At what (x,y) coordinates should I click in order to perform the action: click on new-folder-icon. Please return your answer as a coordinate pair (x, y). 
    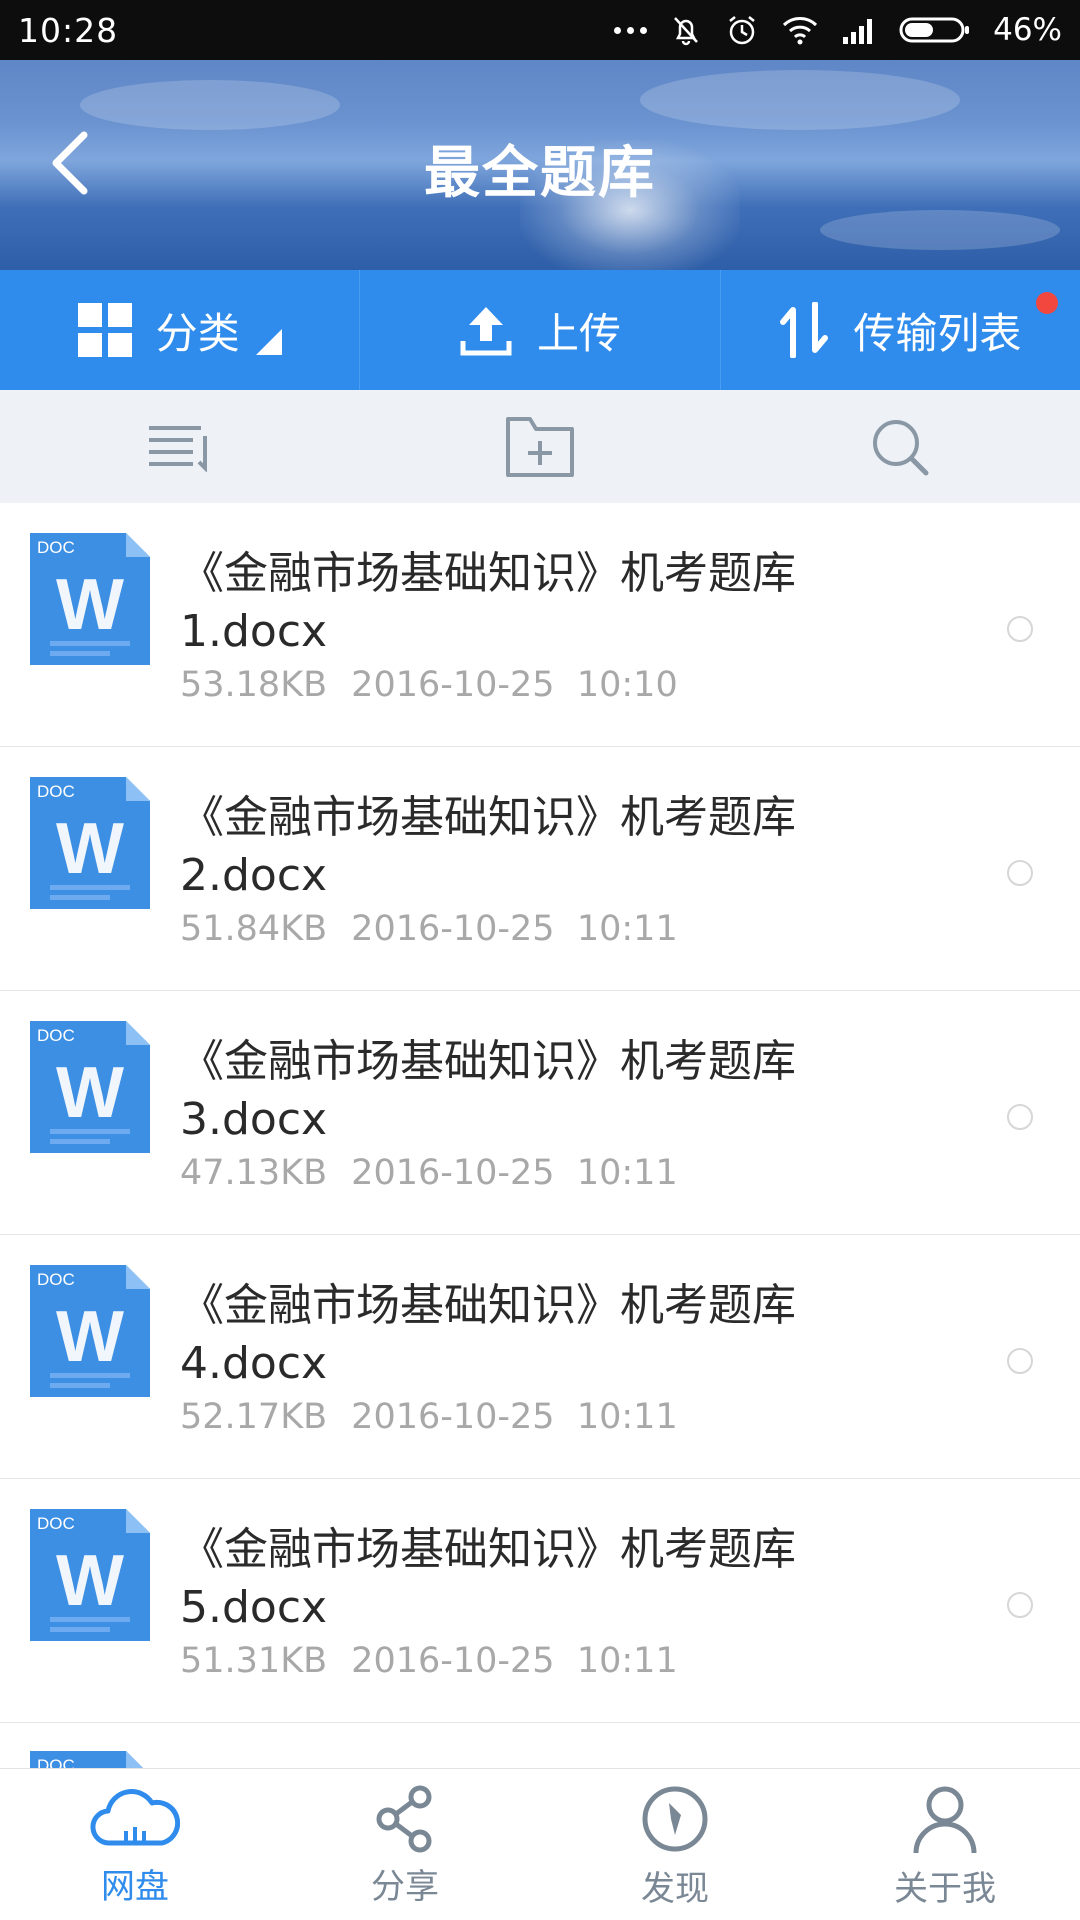
    Looking at the image, I should click on (540, 446).